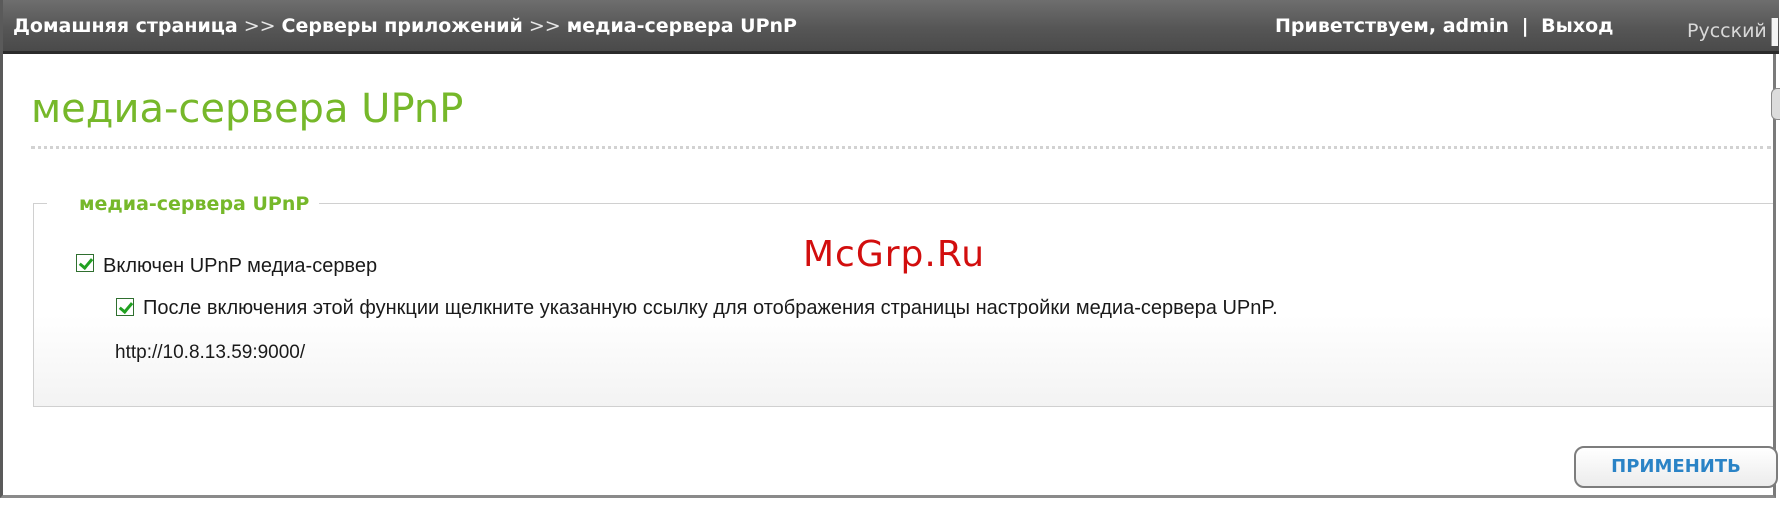 This screenshot has width=1786, height=505. I want to click on enable-upnp-checkbox, so click(85, 263).